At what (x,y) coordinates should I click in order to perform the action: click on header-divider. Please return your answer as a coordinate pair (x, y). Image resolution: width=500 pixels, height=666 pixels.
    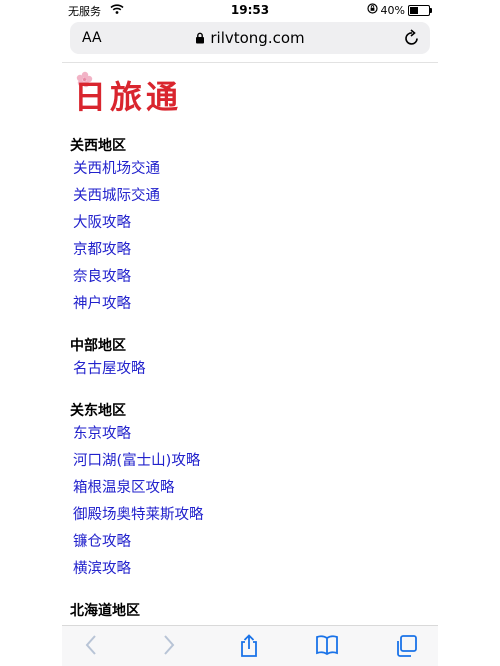
    Looking at the image, I should click on (250, 62).